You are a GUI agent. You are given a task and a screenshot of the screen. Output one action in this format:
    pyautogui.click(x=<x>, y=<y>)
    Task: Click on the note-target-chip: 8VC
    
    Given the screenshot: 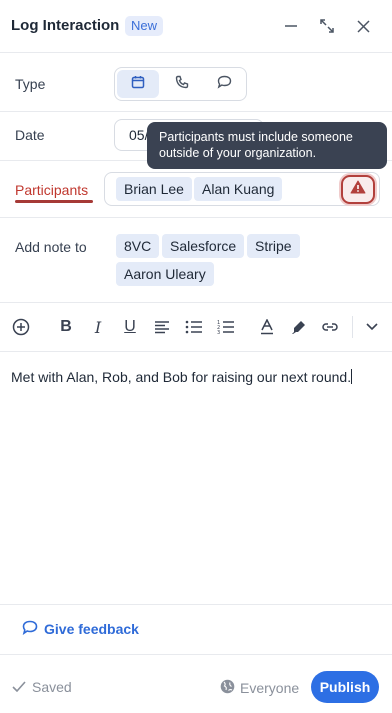 What is the action you would take?
    pyautogui.click(x=138, y=246)
    